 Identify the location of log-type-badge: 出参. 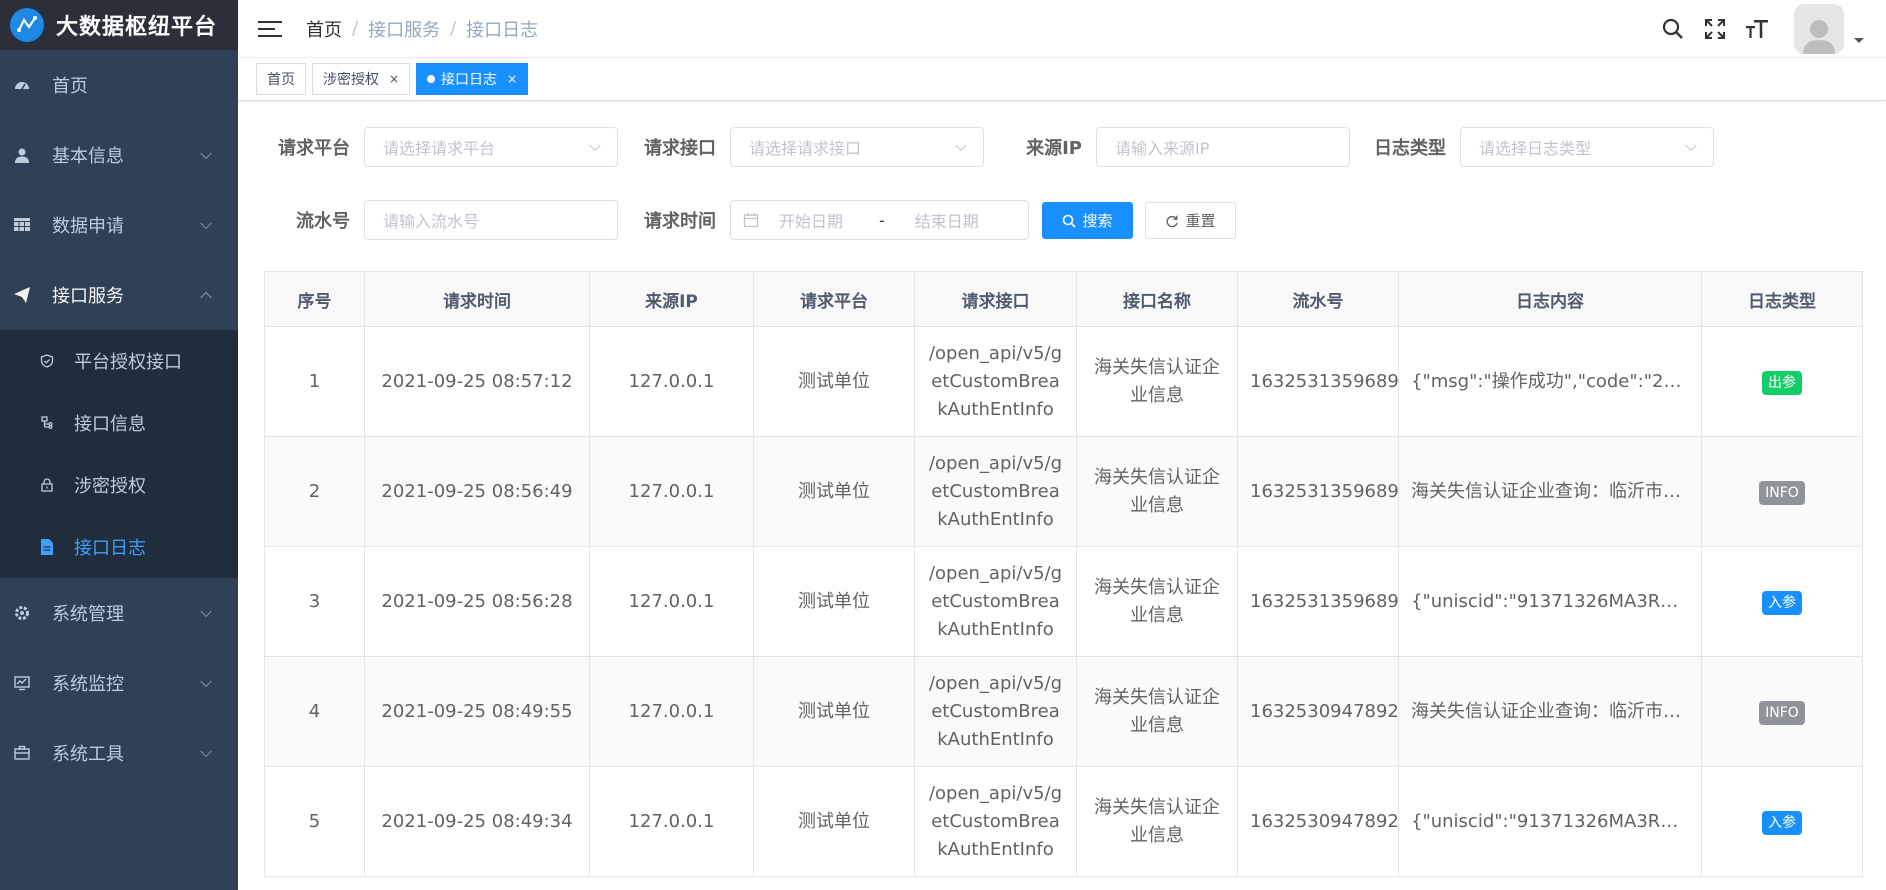
(1782, 382).